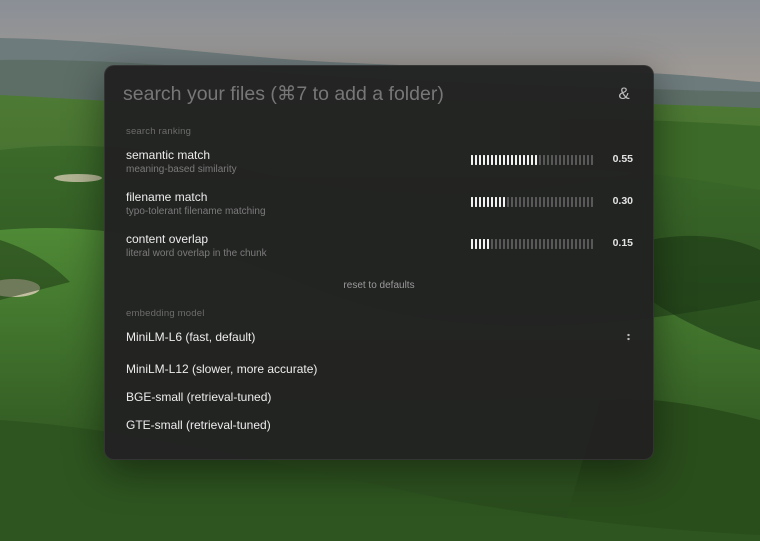 The image size is (760, 541). Describe the element at coordinates (532, 202) in the screenshot. I see `filename-match-slider` at that location.